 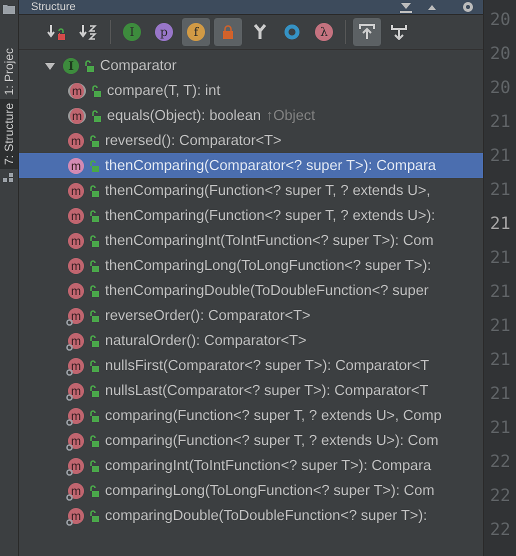 I want to click on method-signature: comparingDouble(ToDoubleFunction<? super T>):, so click(x=266, y=516).